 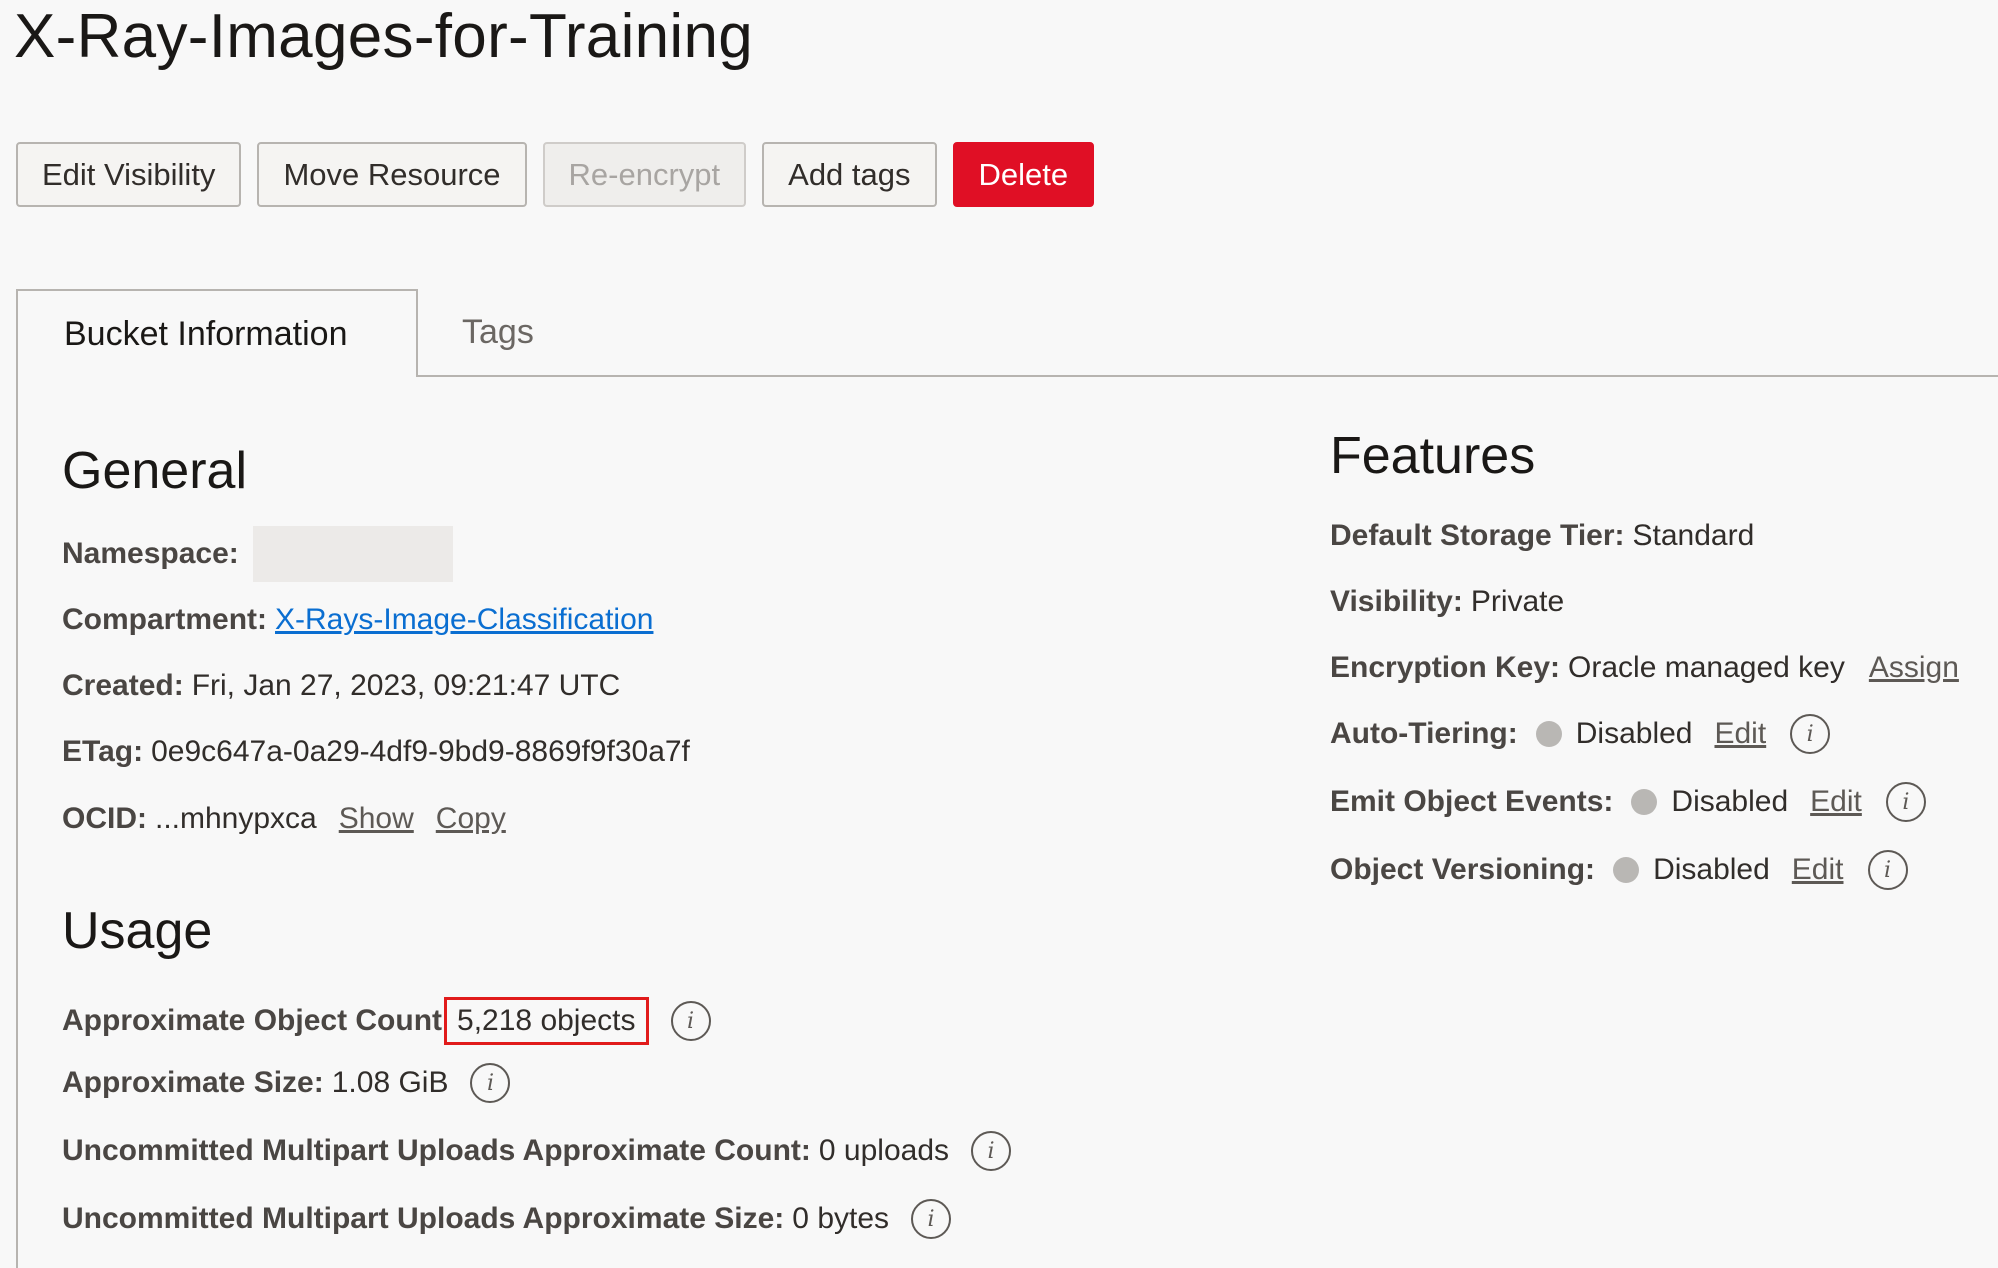 What do you see at coordinates (1207, 376) in the screenshot?
I see `tabs-divider` at bounding box center [1207, 376].